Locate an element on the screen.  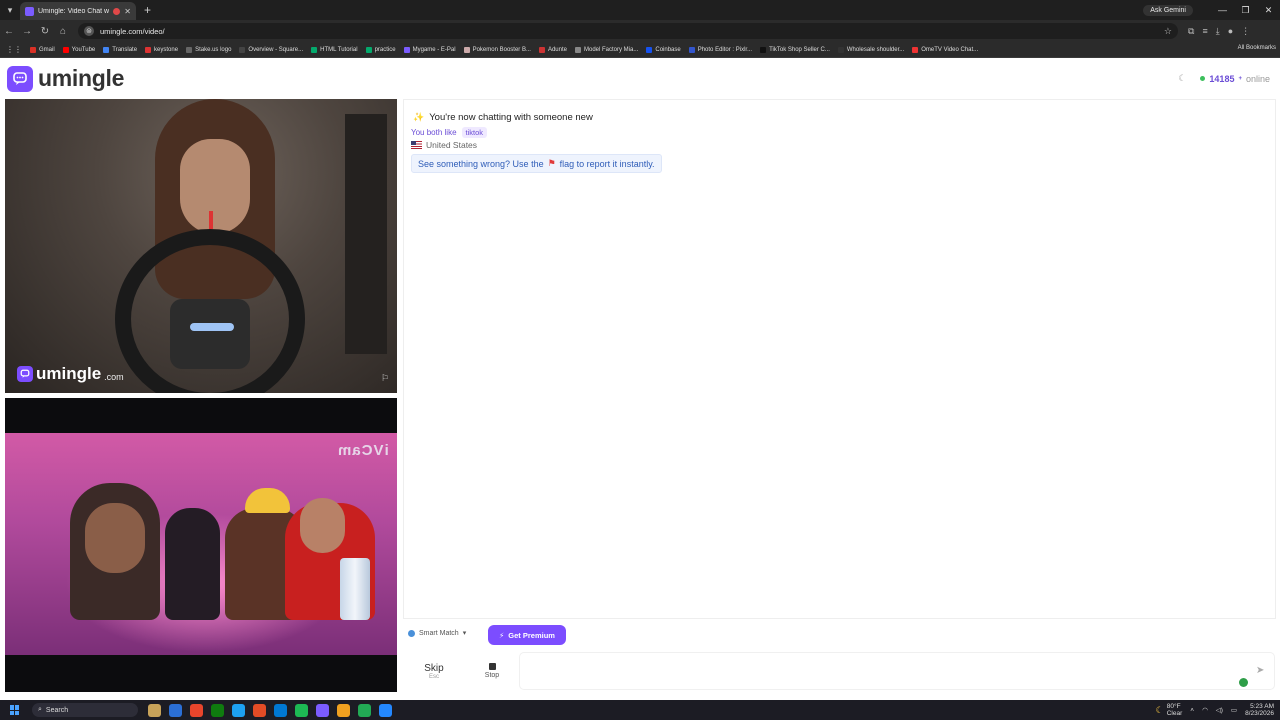
downloads-icon: ⤓ is located at coordinates (1218, 31).